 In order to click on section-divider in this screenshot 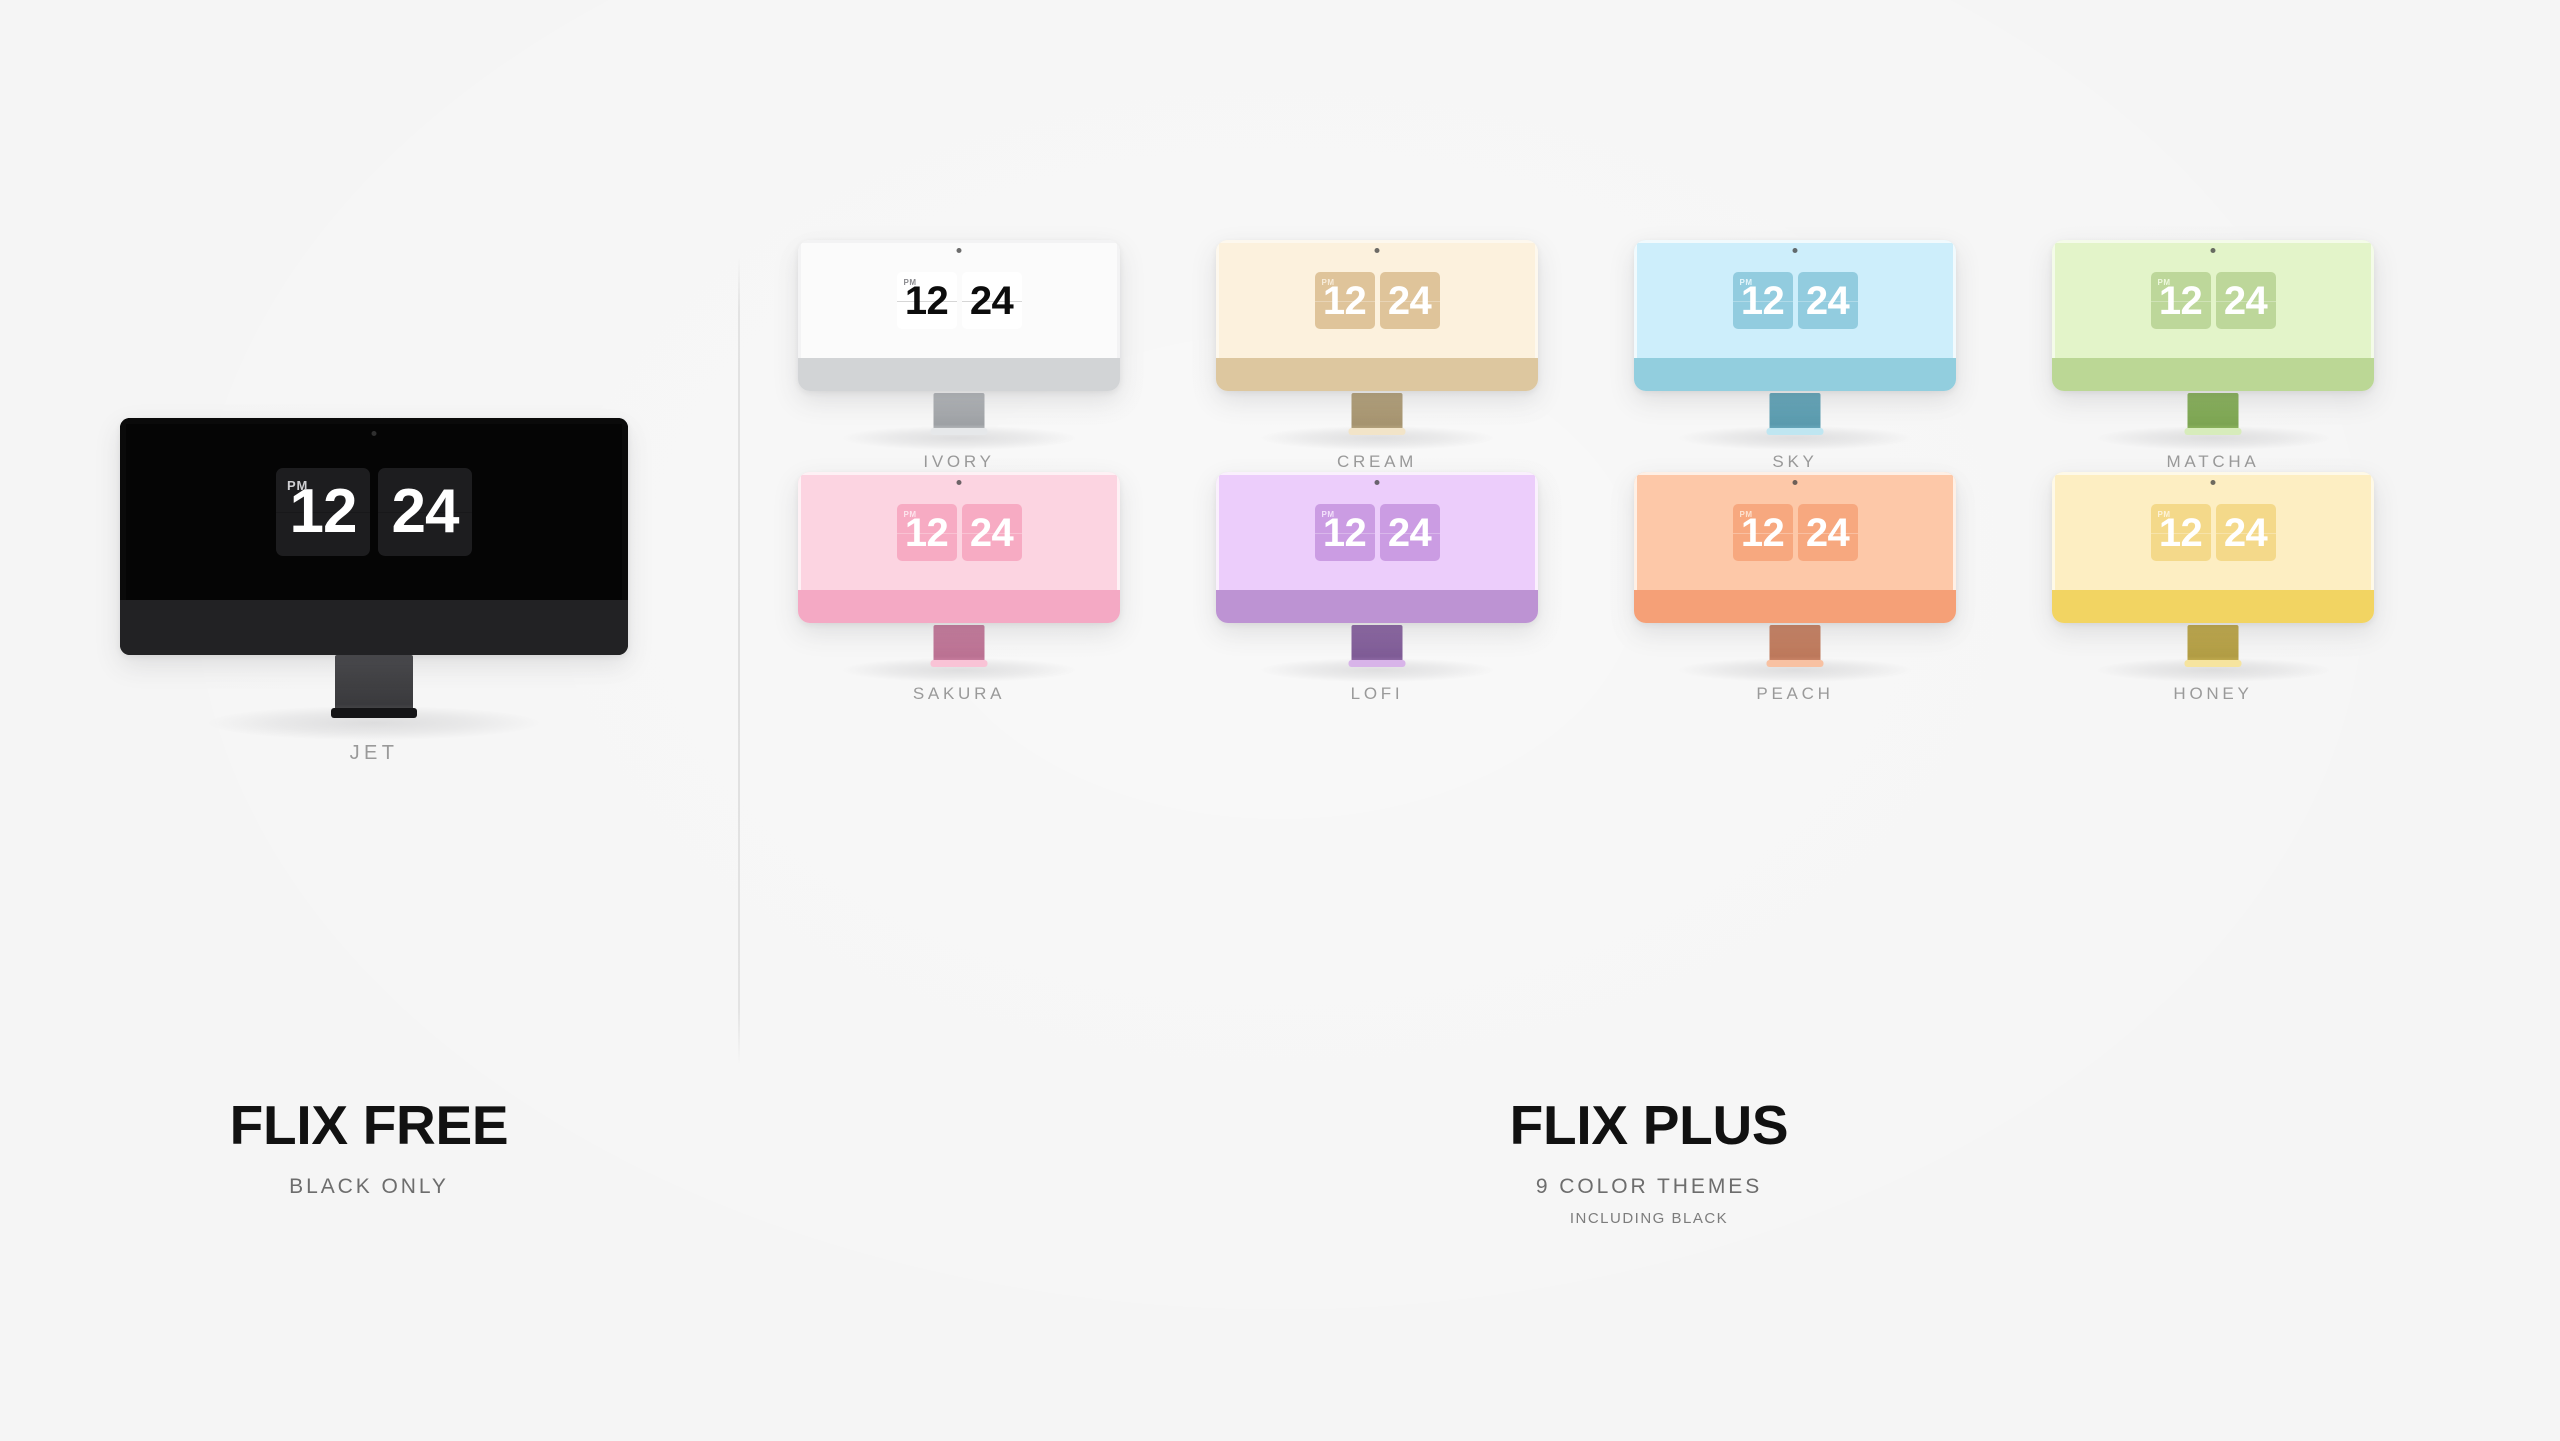, I will do `click(739, 660)`.